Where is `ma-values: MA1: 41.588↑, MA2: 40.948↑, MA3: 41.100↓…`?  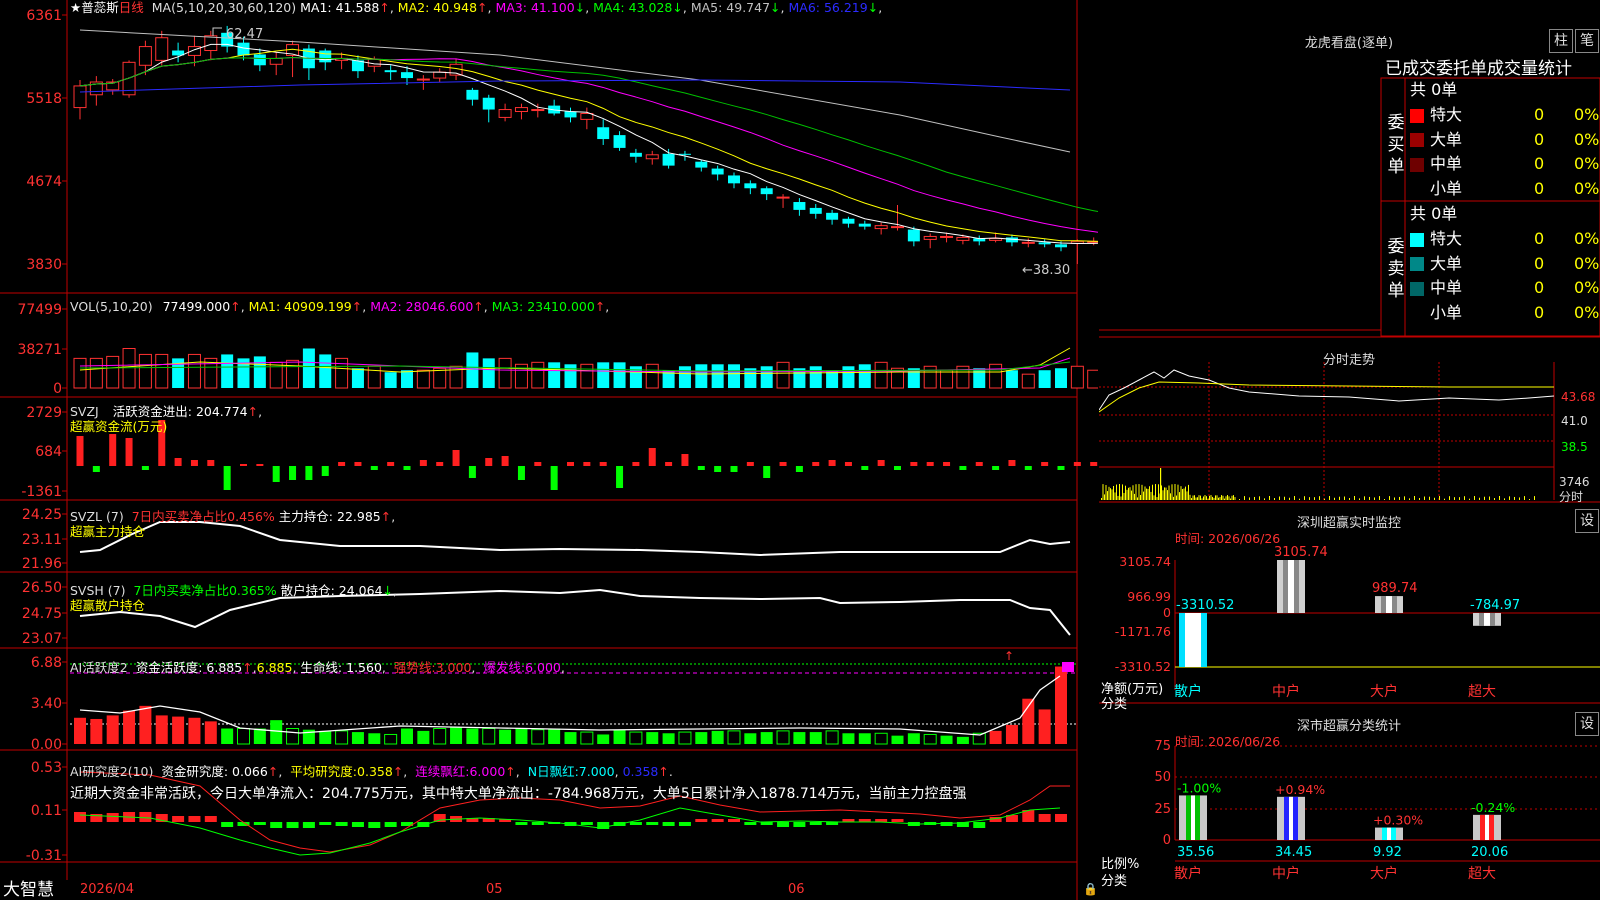 ma-values: MA1: 41.588↑, MA2: 40.948↑, MA3: 41.100↓… is located at coordinates (591, 7).